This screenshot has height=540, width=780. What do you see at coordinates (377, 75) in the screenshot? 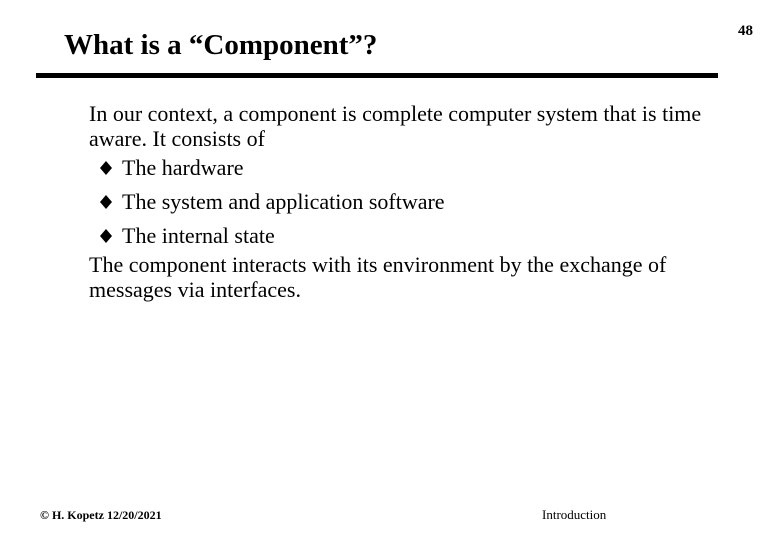
I see `title-divider` at bounding box center [377, 75].